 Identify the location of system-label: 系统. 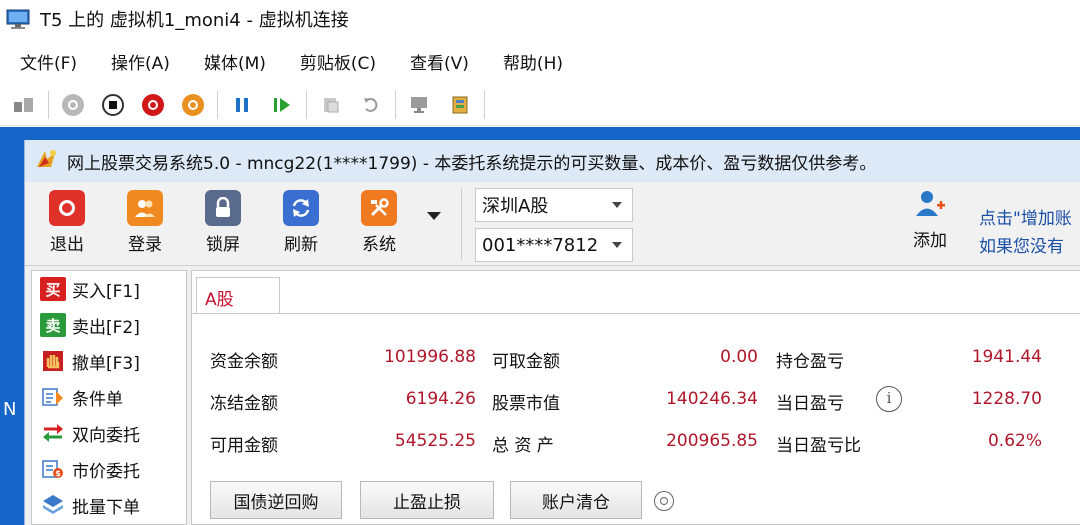
(379, 245).